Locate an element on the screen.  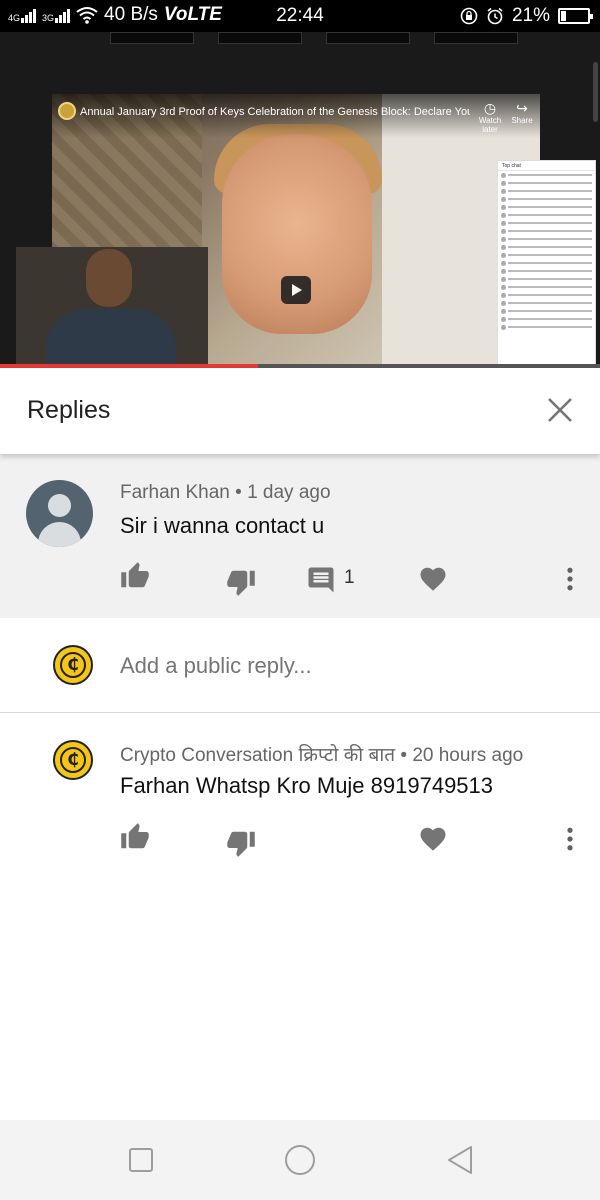
status-bar: 4G 3G 40 B/s VoLTE 22:44 21% is located at coordinates (300, 16).